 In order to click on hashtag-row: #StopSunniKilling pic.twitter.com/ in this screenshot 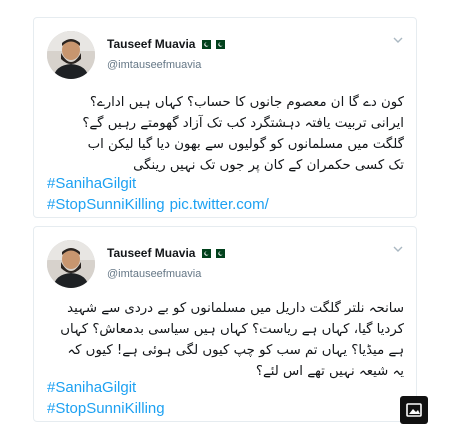, I will do `click(158, 204)`.